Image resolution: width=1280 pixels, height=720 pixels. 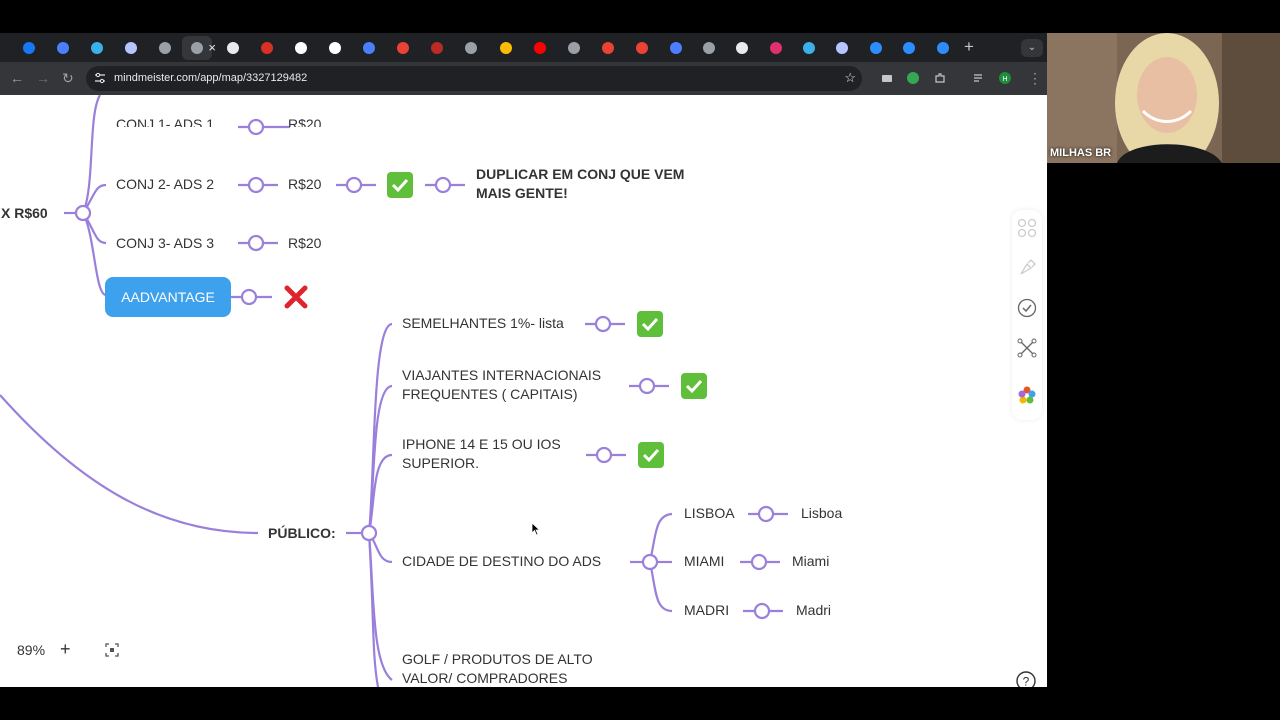 I want to click on node-iphone: IPHONE 14 E 15 OU IOS SUPERIOR., so click(x=492, y=454).